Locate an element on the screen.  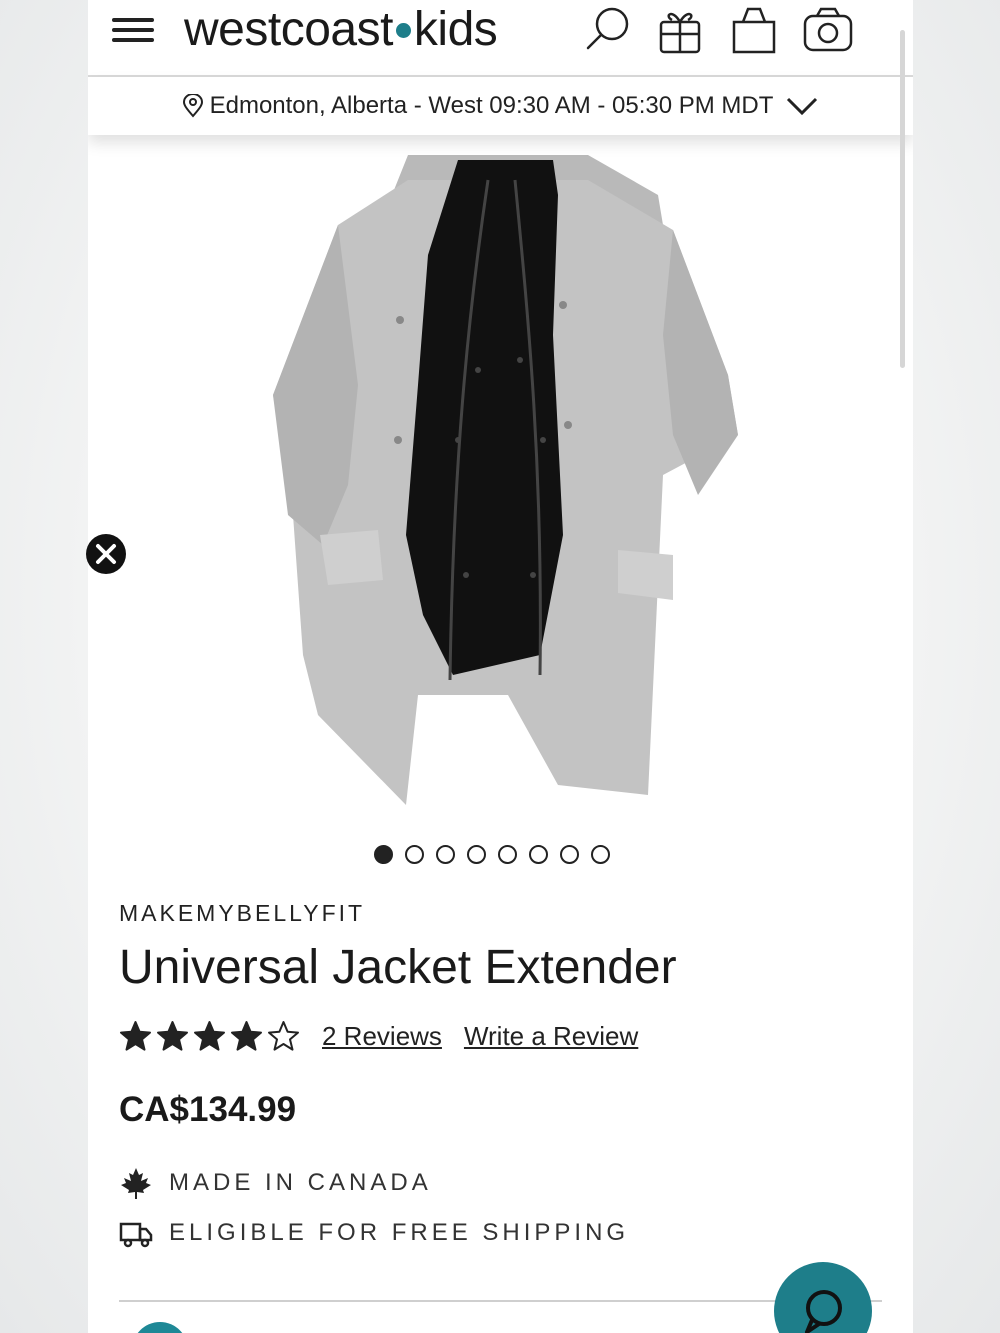
feature-label: ELIGIBLE FOR FREE SHIPPING is located at coordinates (399, 1232).